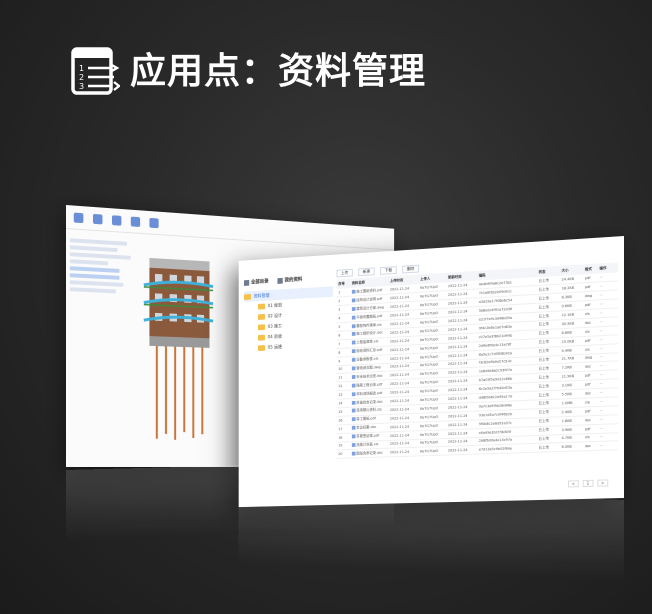 Image resolution: width=652 pixels, height=614 pixels. Describe the element at coordinates (370, 307) in the screenshot. I see `file-name: 建筑设计方案.dwg` at that location.